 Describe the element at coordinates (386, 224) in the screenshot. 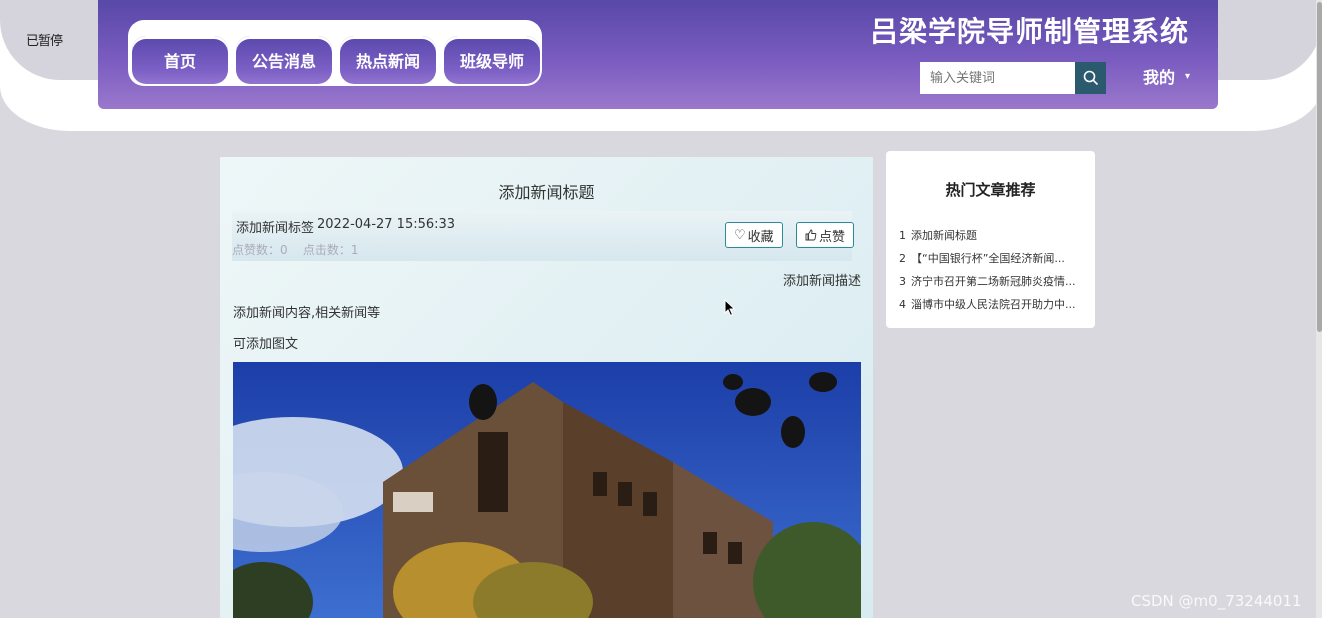

I see `article-date: 2022-04-27 15:56:33` at that location.